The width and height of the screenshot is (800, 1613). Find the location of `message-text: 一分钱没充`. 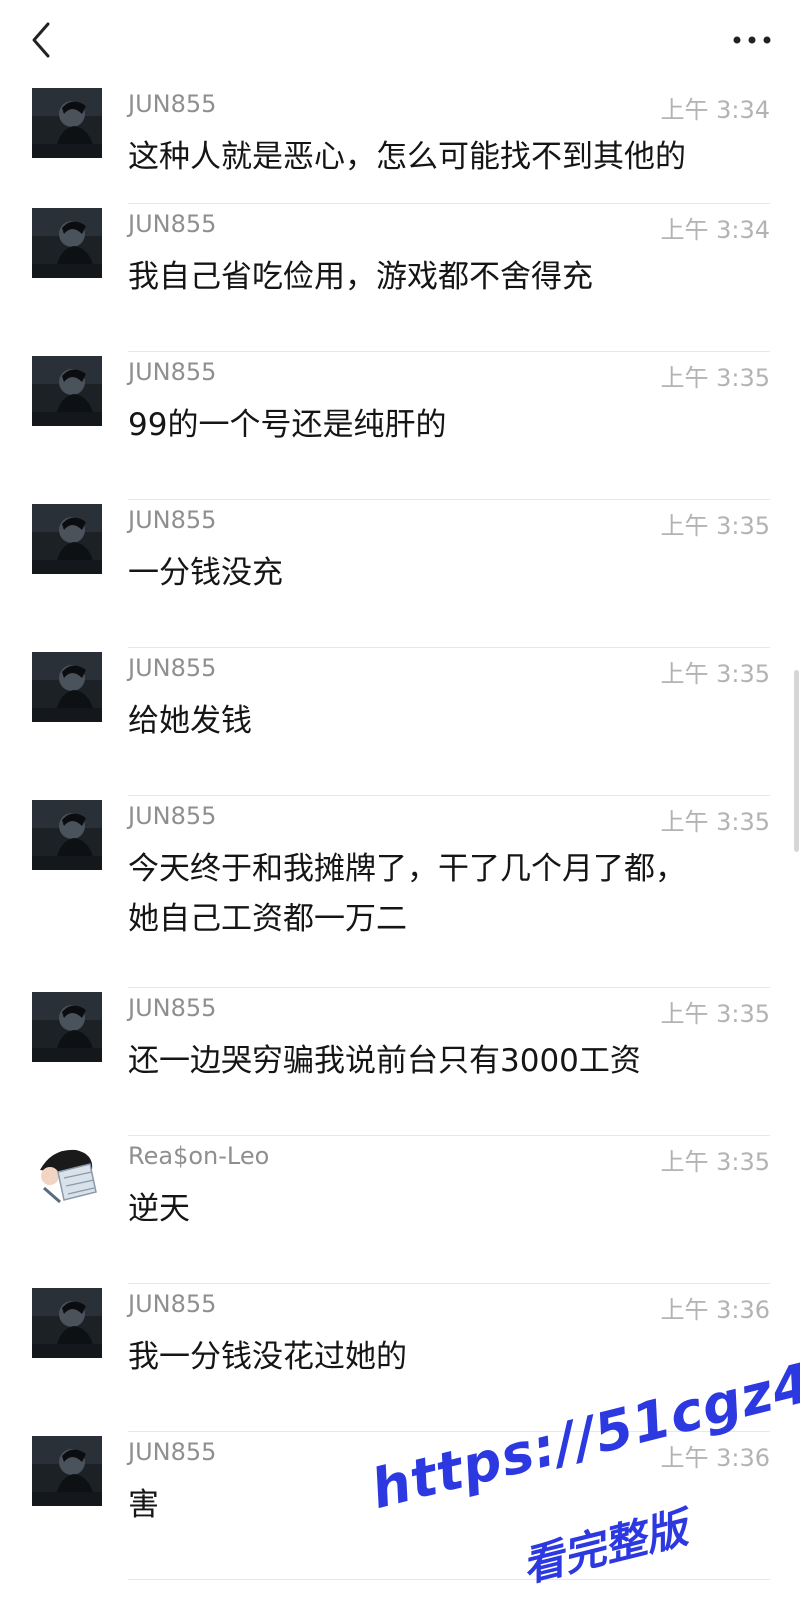

message-text: 一分钱没充 is located at coordinates (448, 573).